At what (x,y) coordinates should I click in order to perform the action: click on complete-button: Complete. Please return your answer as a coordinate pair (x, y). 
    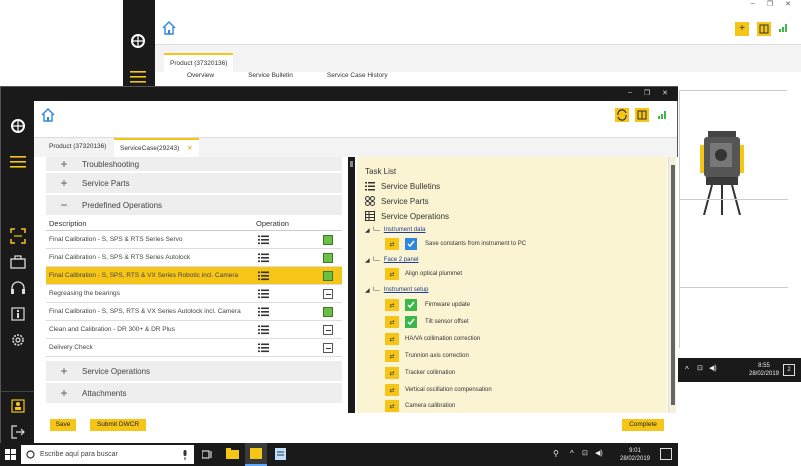
    Looking at the image, I should click on (643, 425).